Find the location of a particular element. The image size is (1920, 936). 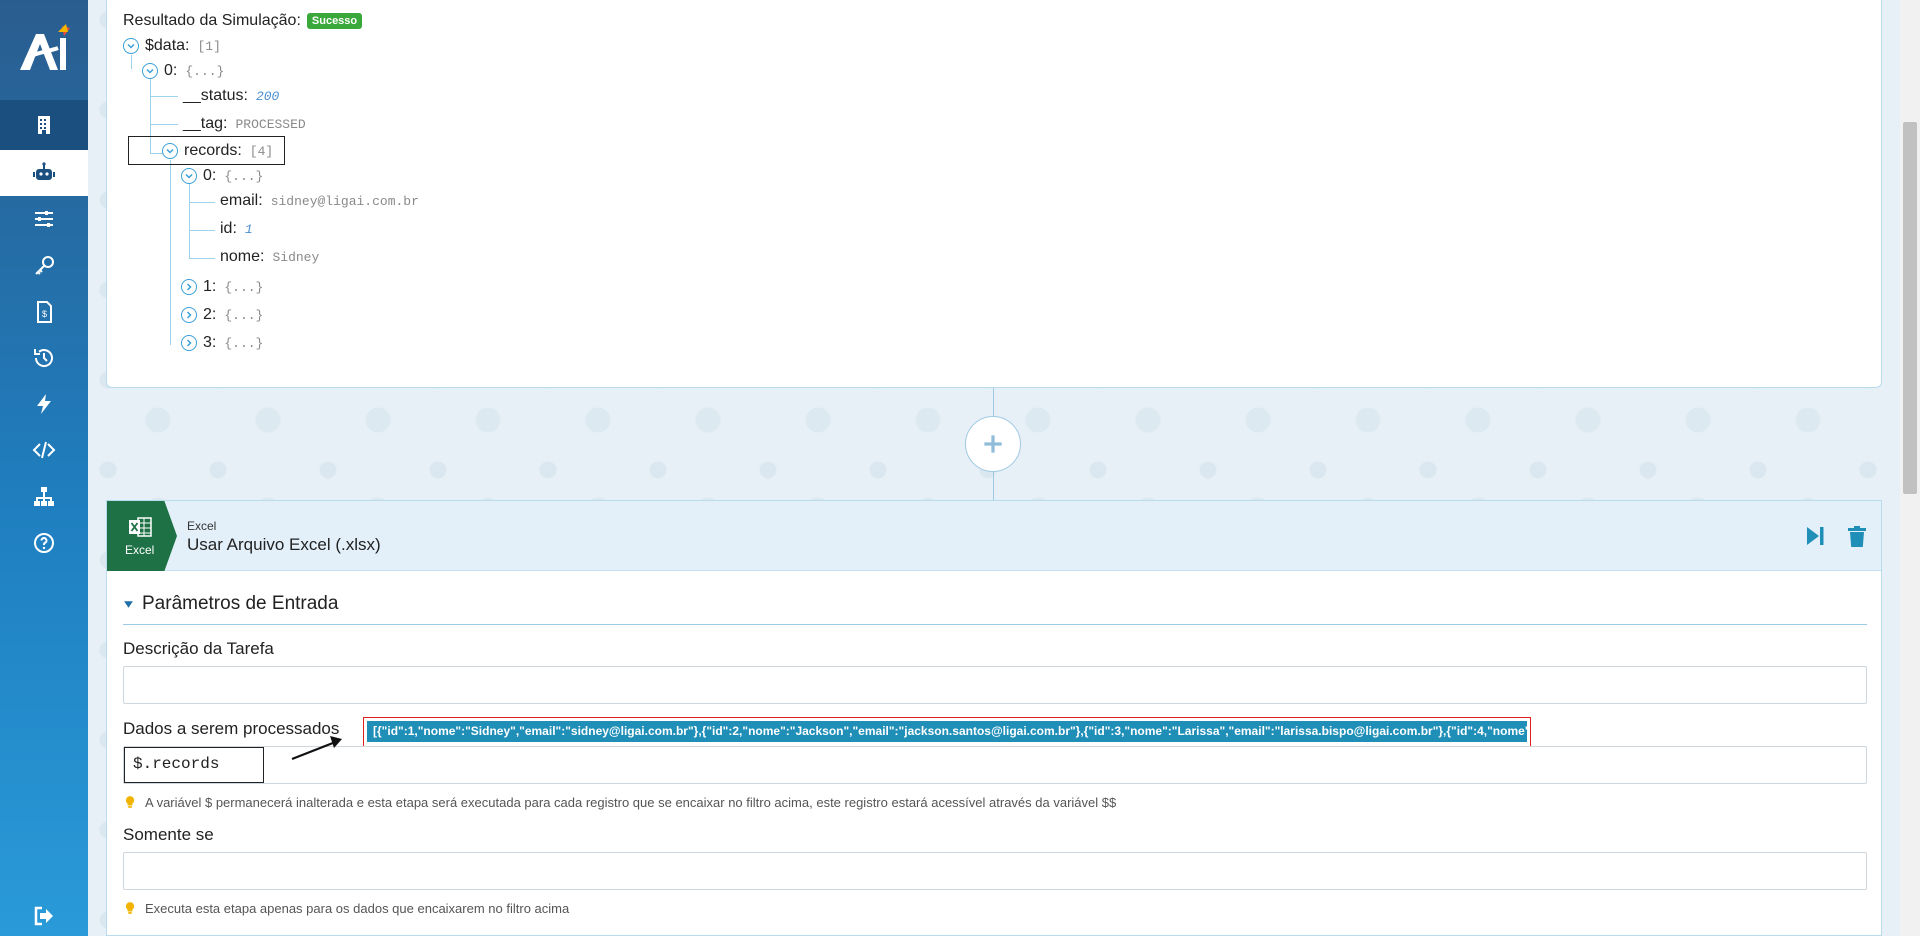

tree-meta: [1] is located at coordinates (209, 46).